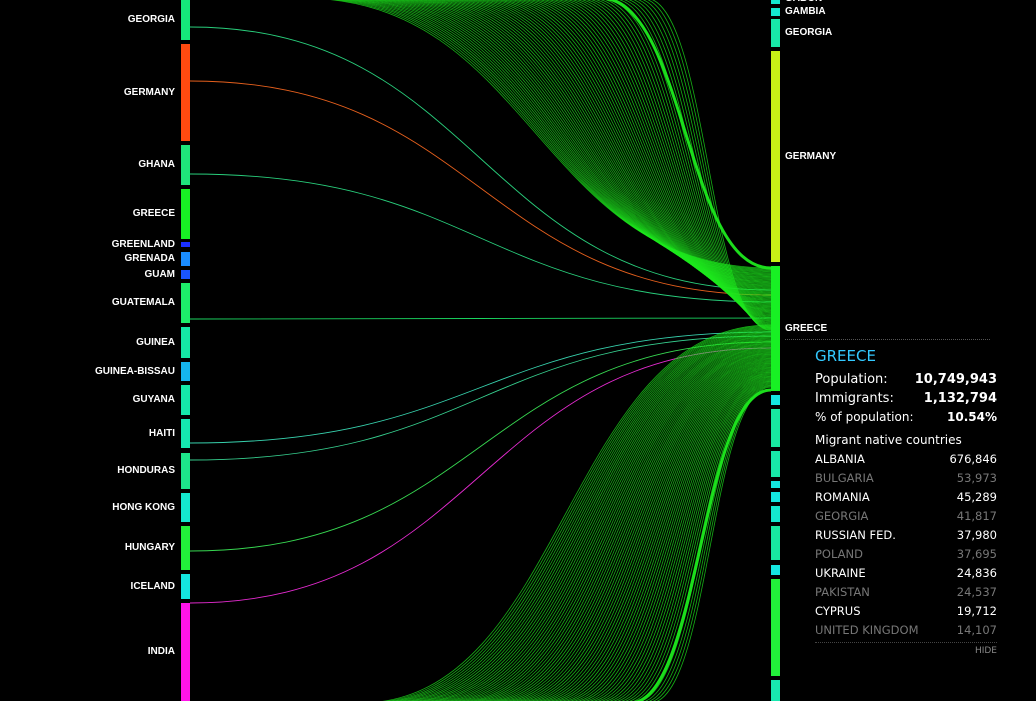  What do you see at coordinates (976, 592) in the screenshot?
I see `origin-count: 24,537` at bounding box center [976, 592].